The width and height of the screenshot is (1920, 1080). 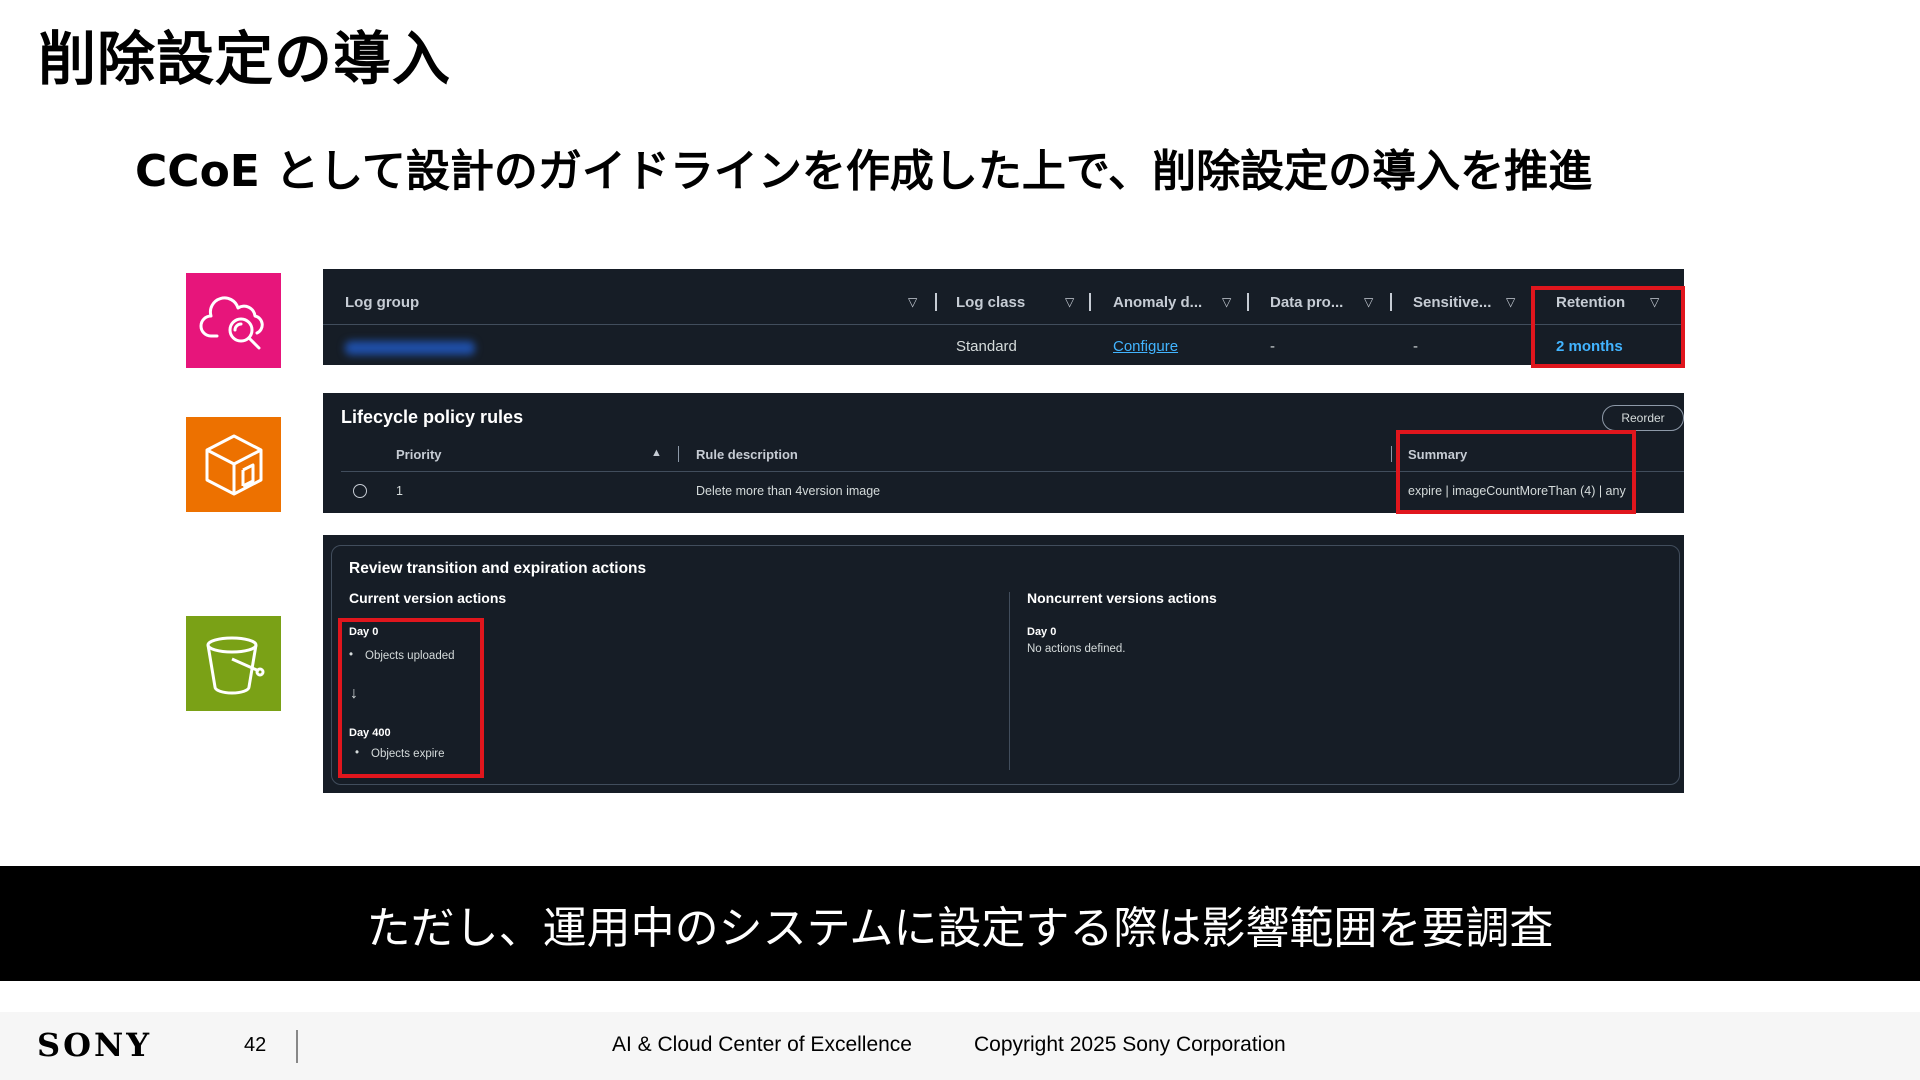 I want to click on footer-copyright: Copyright 2025 Sony Corporation, so click(x=1130, y=1044).